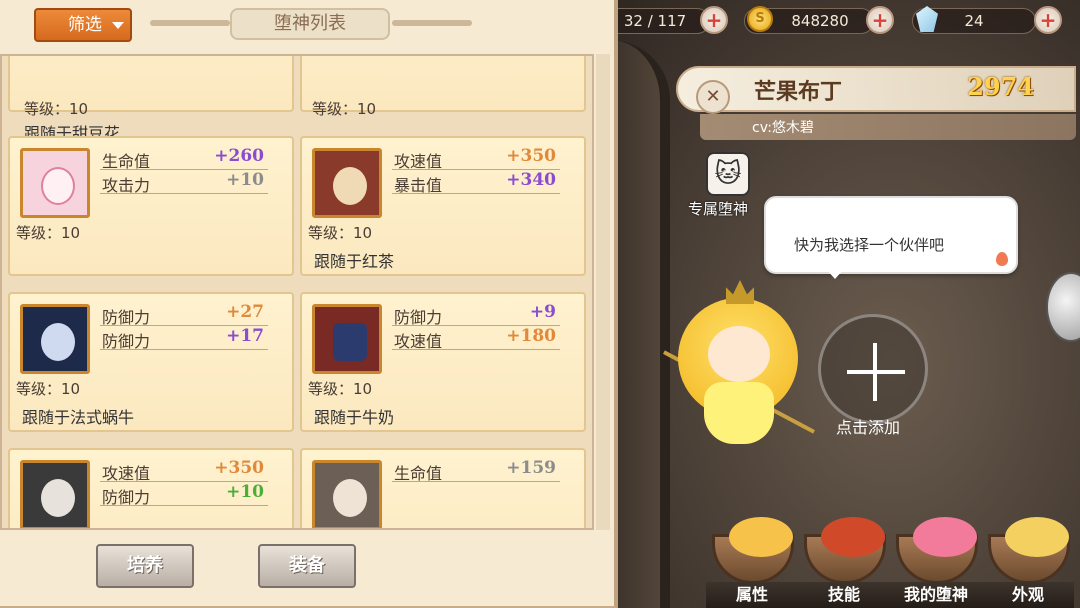 This screenshot has height=608, width=1080. What do you see at coordinates (820, 21) in the screenshot?
I see `gold-value: 848280` at bounding box center [820, 21].